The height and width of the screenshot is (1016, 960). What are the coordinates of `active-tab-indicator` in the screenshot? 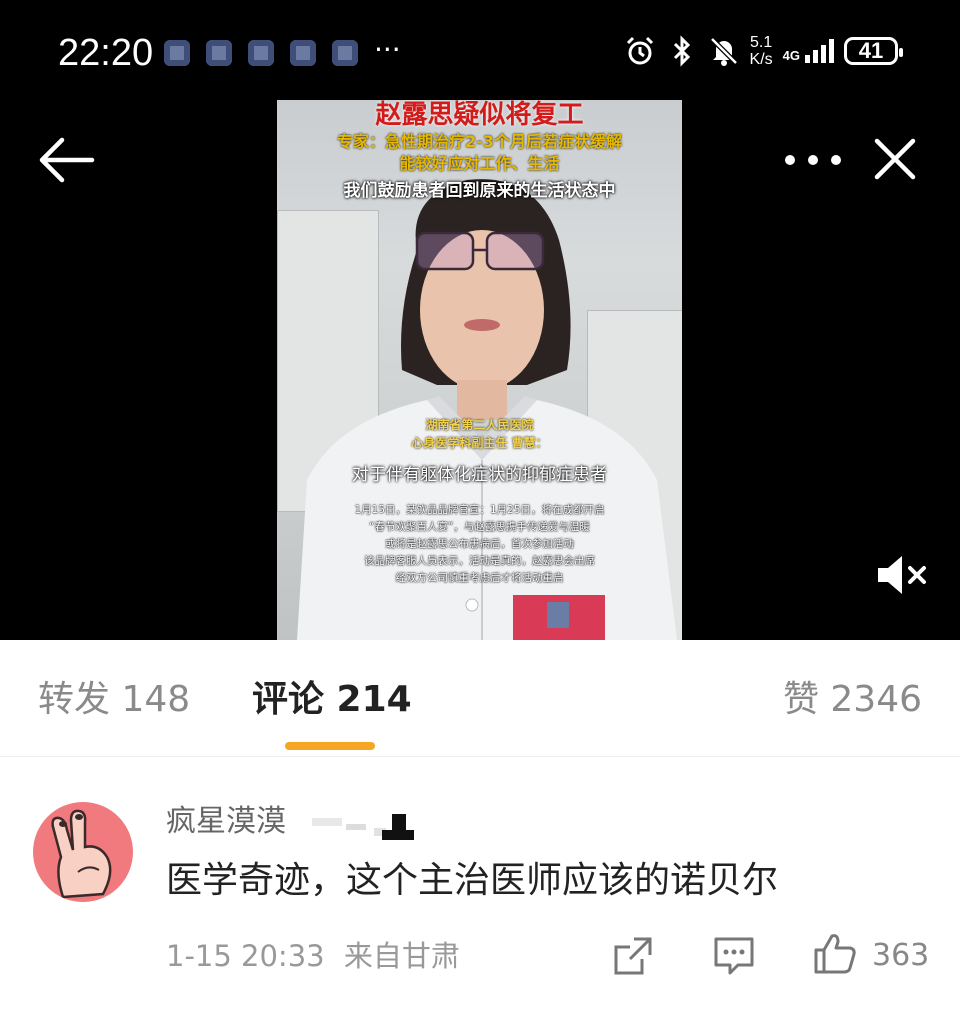 It's located at (330, 746).